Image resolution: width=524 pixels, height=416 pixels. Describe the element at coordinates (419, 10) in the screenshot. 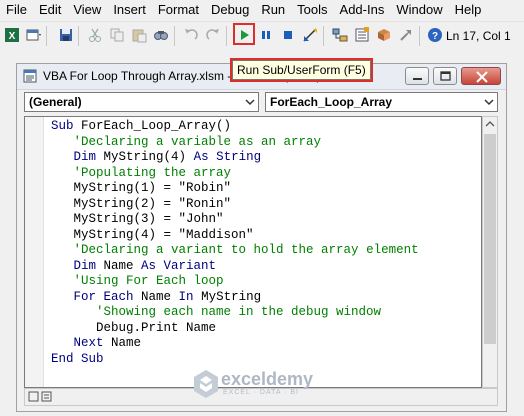

I see `menu-window: Window` at that location.